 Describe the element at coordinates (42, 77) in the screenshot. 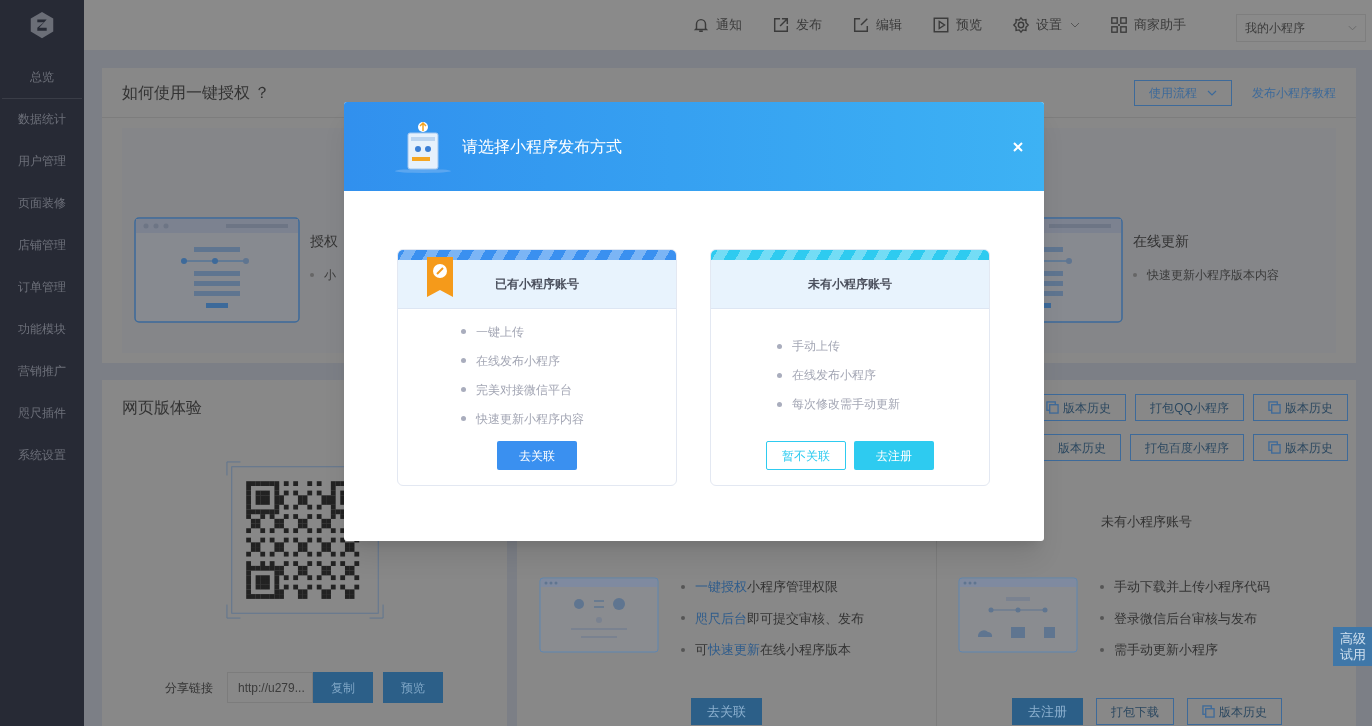

I see `sidebar-item: 总览` at that location.